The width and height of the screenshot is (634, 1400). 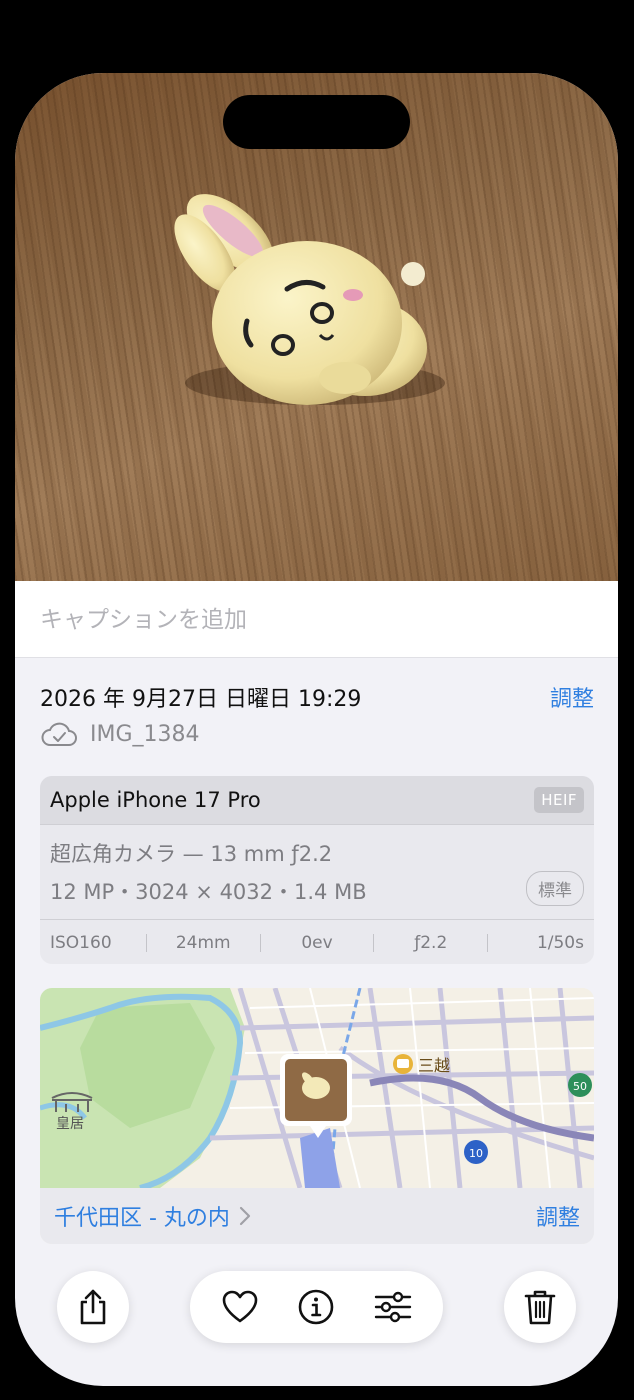 What do you see at coordinates (434, 1065) in the screenshot?
I see `store-label: 三越` at bounding box center [434, 1065].